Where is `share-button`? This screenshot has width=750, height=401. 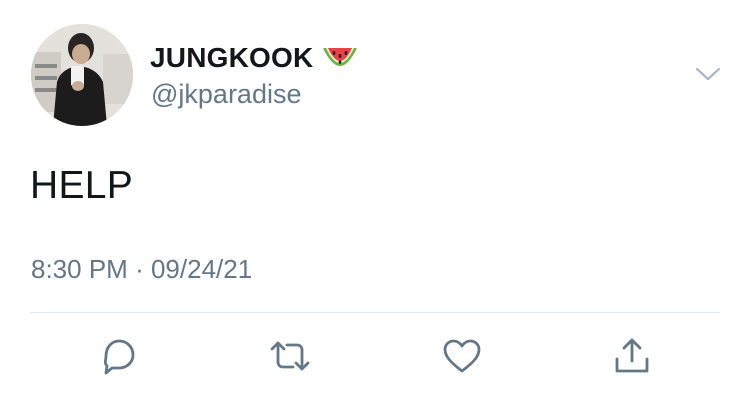 share-button is located at coordinates (632, 356).